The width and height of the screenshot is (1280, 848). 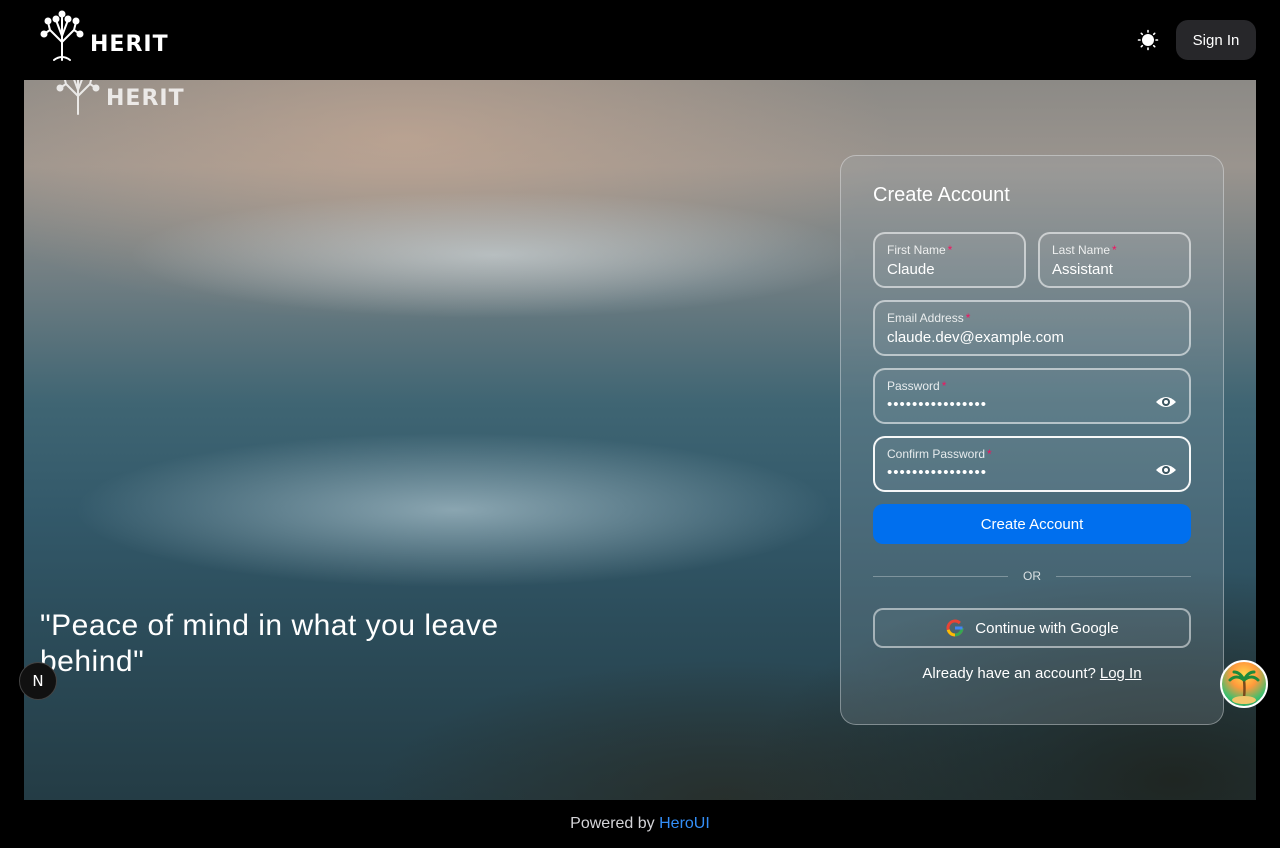 I want to click on hero-logo: HERIT, so click(x=118, y=98).